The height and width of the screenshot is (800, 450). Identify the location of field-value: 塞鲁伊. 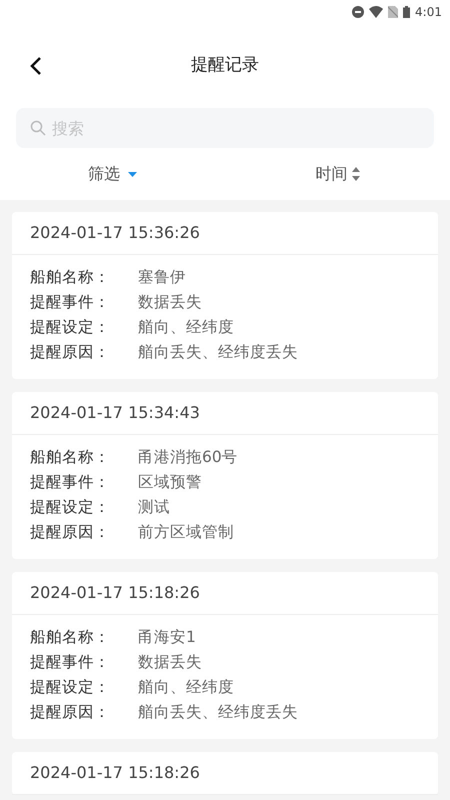
(162, 277).